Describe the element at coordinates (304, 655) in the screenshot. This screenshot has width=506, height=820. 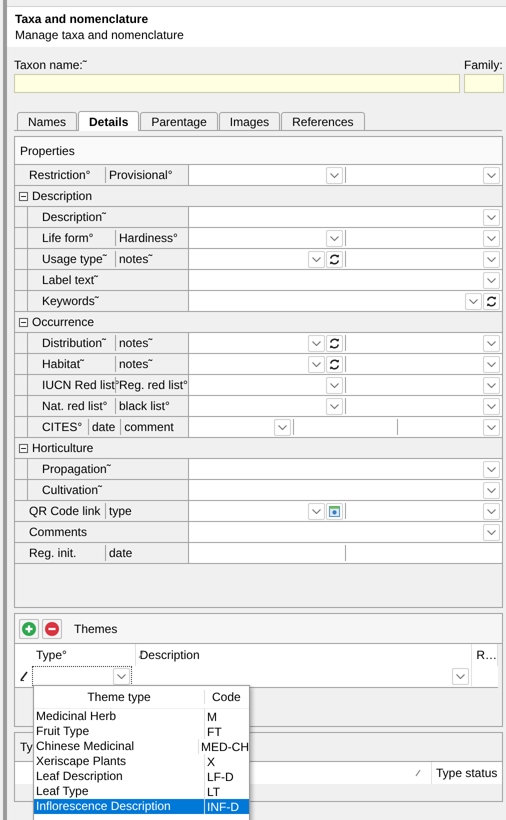
I see `column-header: Description` at that location.